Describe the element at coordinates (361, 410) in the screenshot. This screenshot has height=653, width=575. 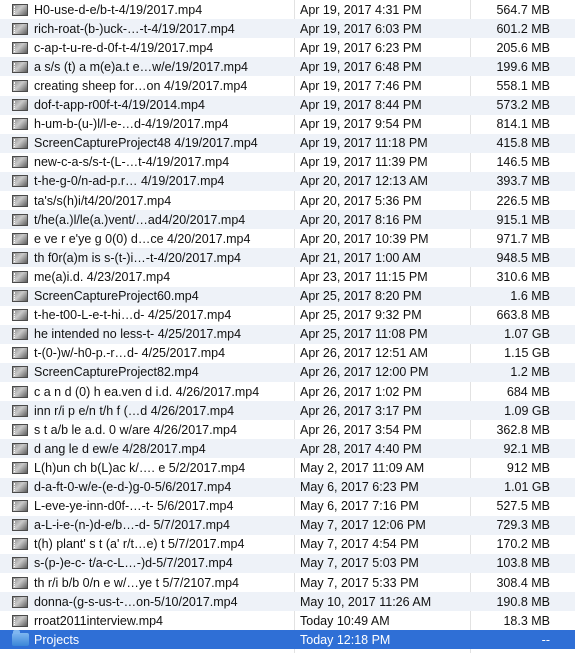
I see `date-modified: Apr 26, 2017 3:17 PM` at that location.